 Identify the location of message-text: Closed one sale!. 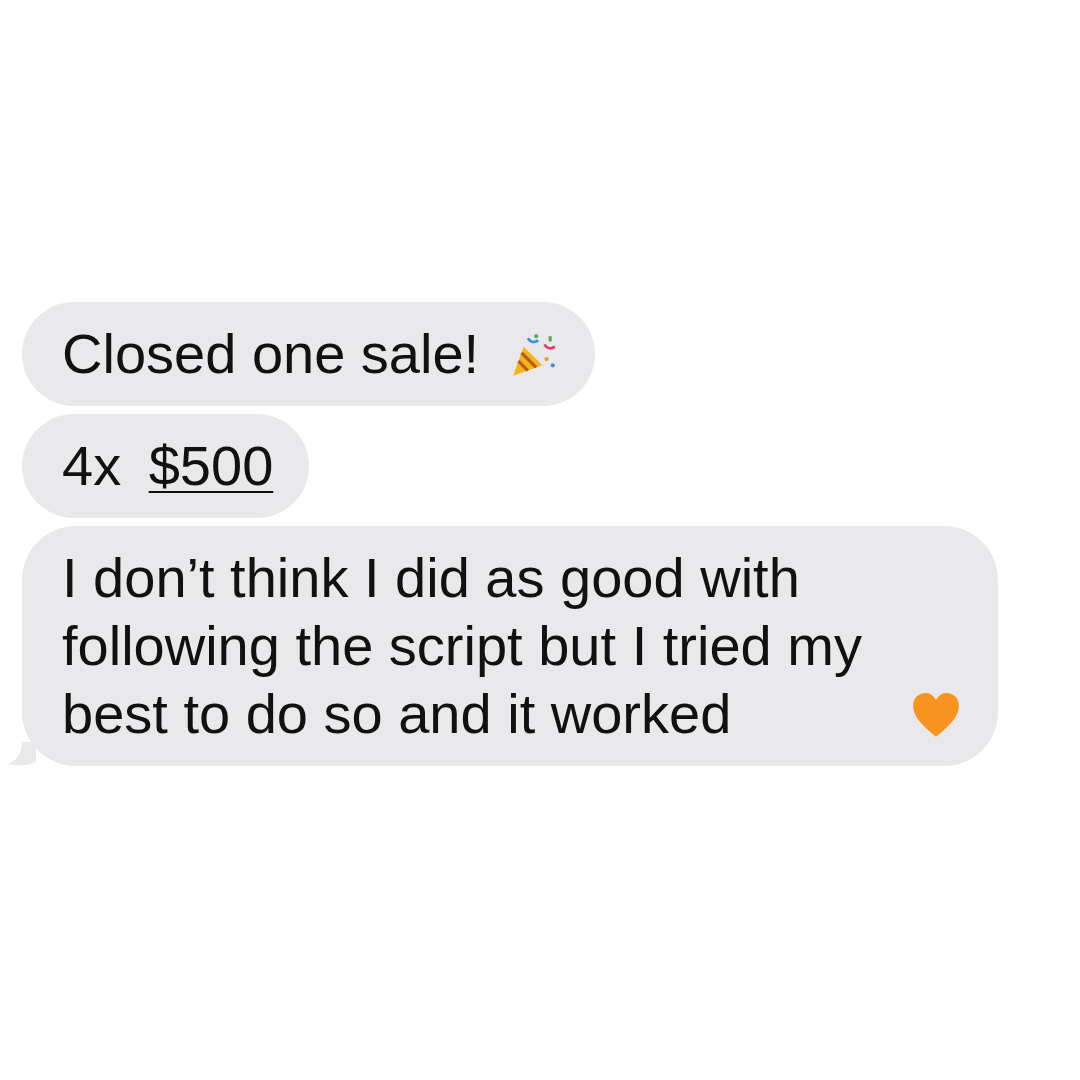
(271, 354).